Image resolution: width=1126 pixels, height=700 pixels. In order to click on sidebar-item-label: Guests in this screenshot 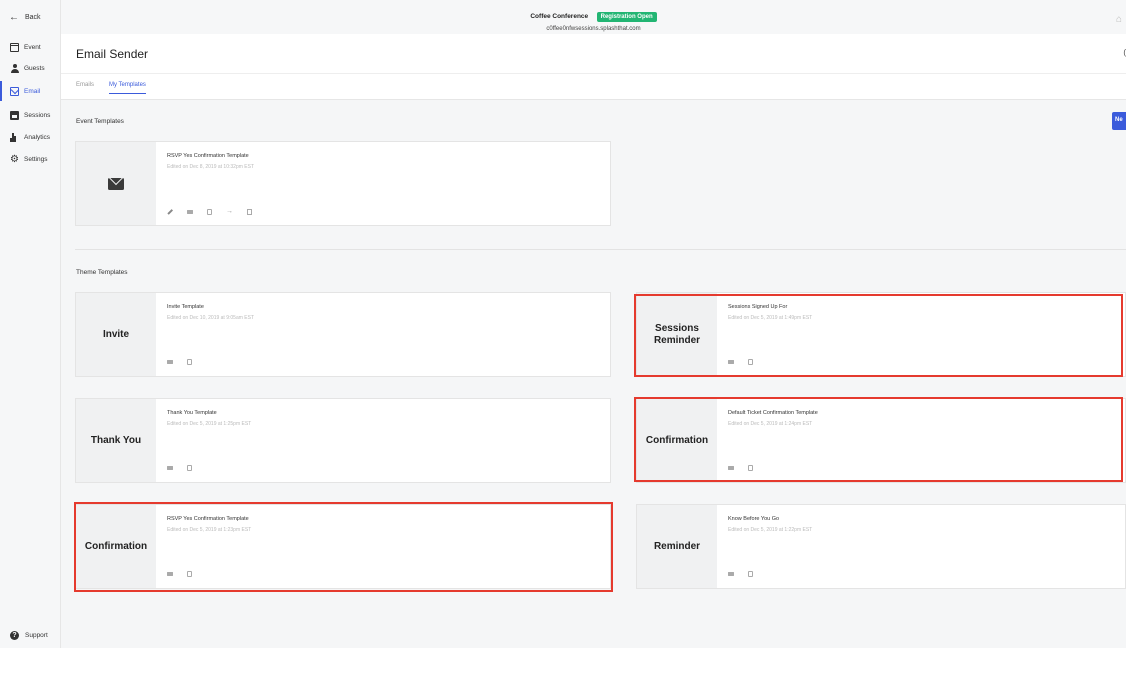, I will do `click(34, 68)`.